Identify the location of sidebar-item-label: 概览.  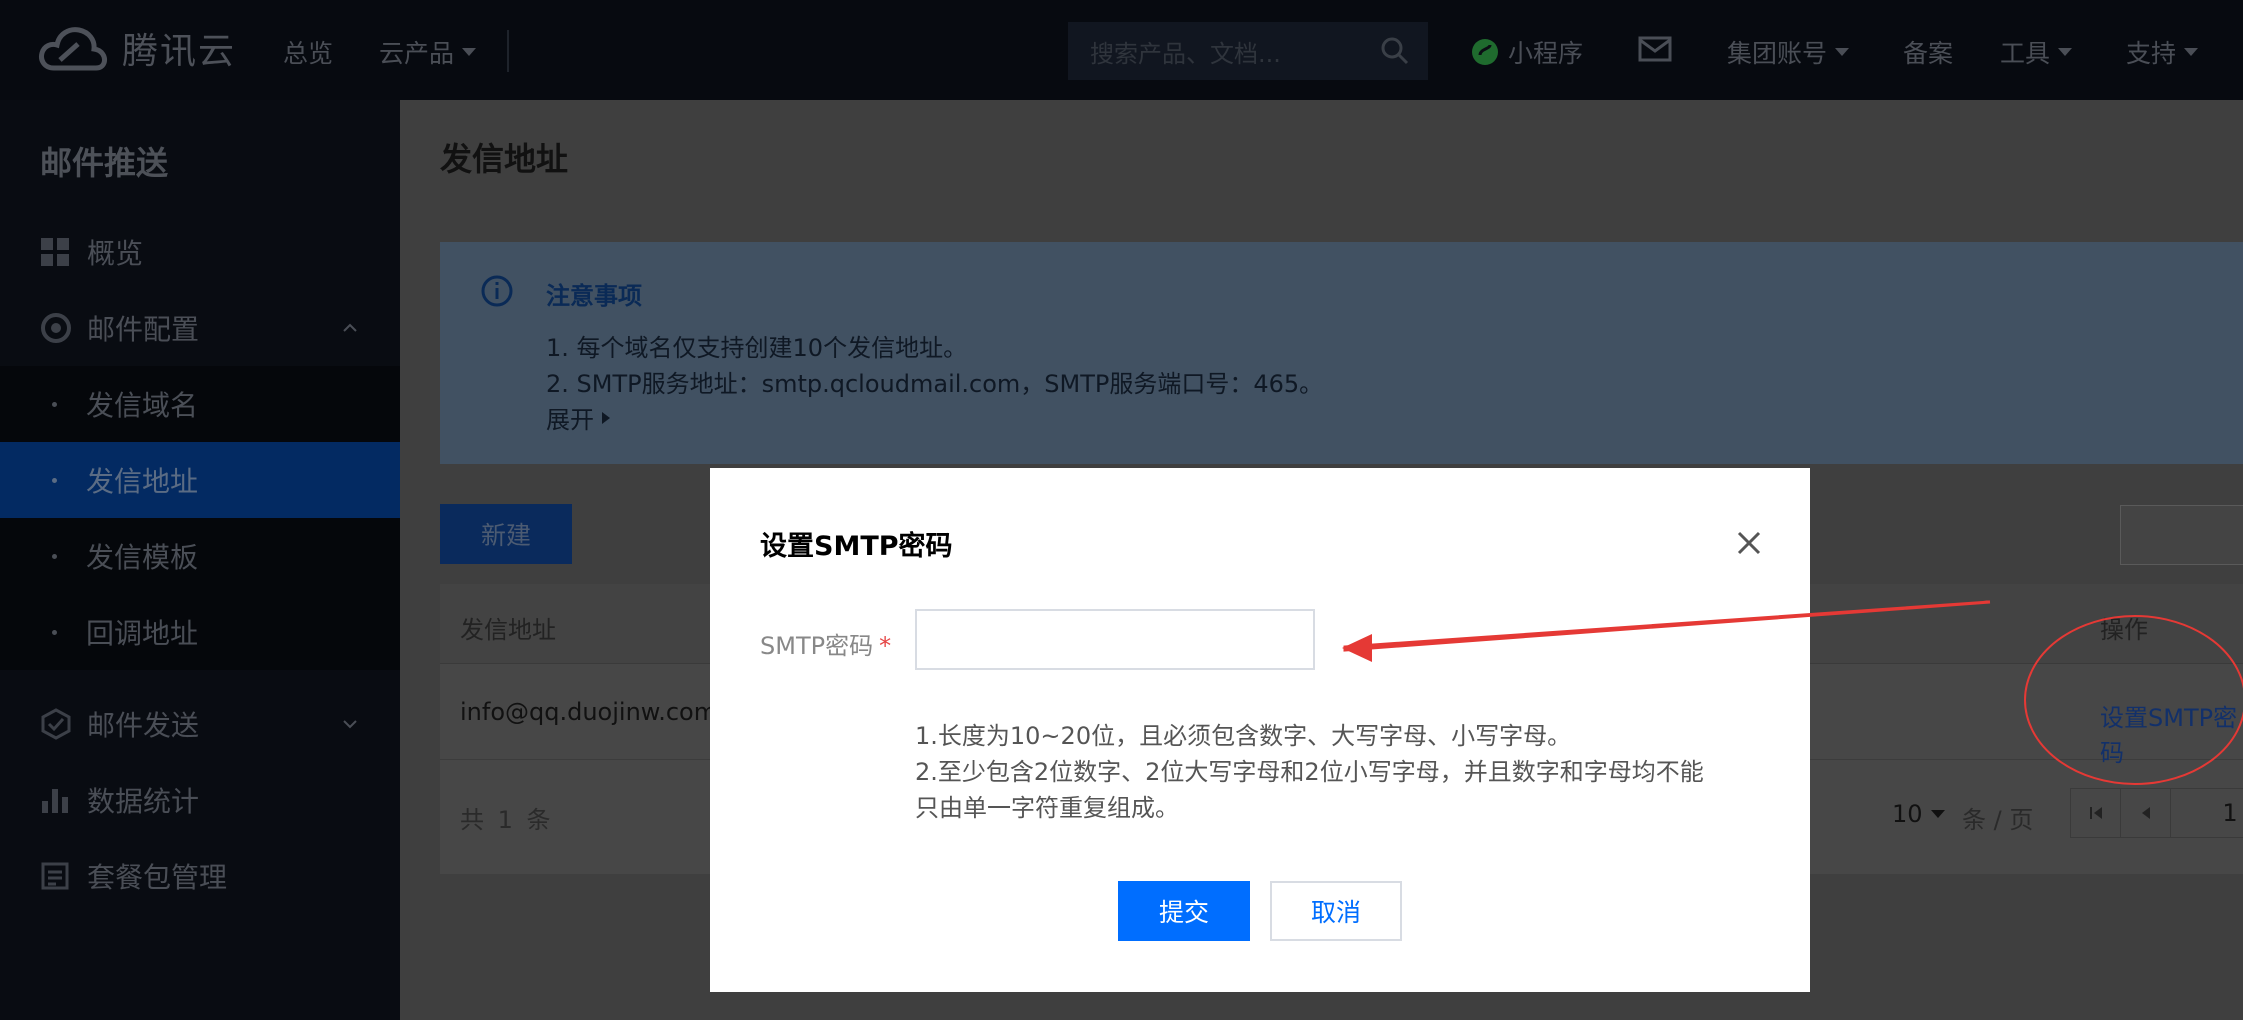
(115, 253).